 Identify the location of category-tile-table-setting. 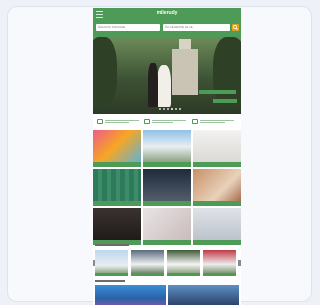
(167, 226).